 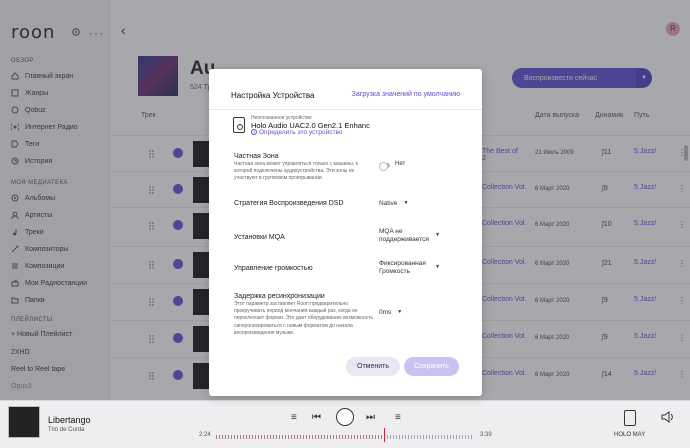 What do you see at coordinates (370, 417) in the screenshot?
I see `next-icon: ⏭` at bounding box center [370, 417].